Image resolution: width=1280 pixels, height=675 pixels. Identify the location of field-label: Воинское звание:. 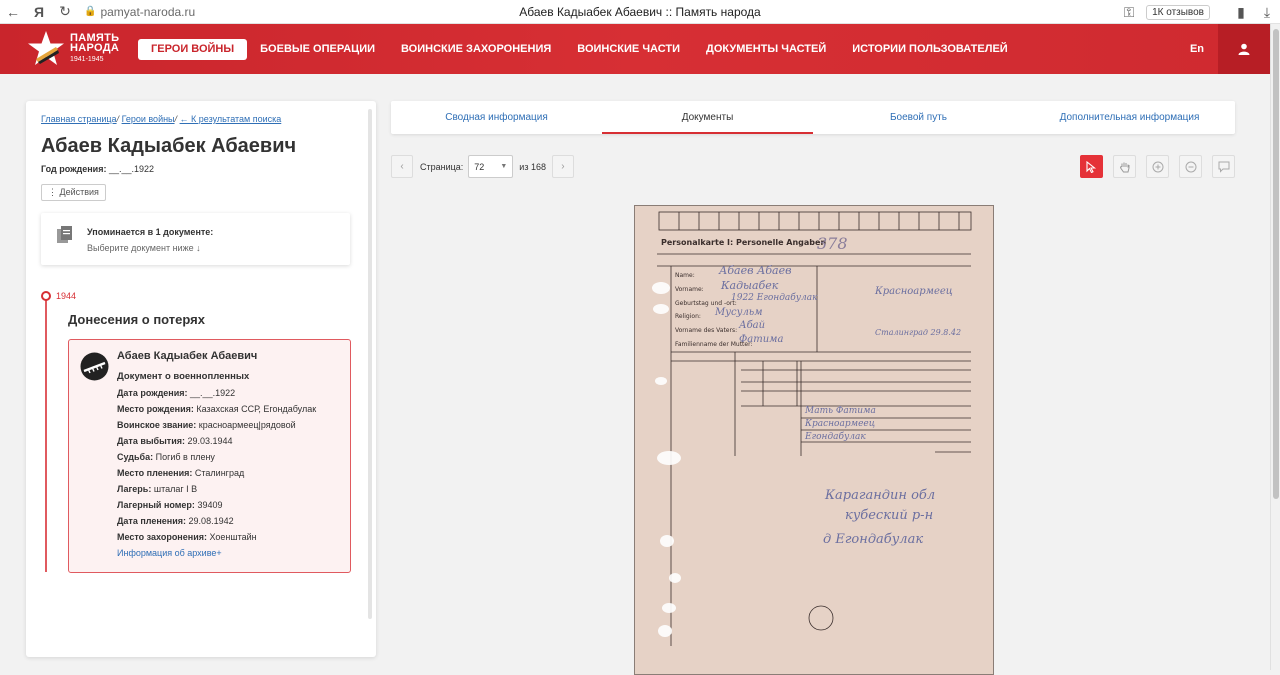
(157, 425).